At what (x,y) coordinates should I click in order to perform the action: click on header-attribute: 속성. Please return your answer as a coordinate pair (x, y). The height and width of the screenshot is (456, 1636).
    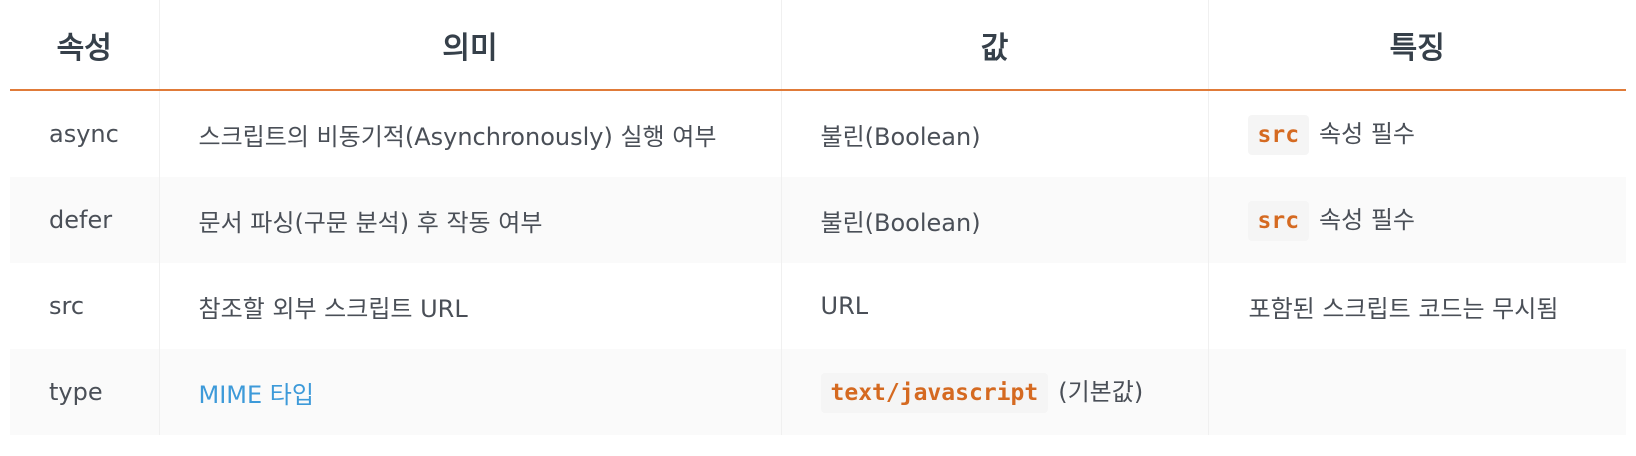
    Looking at the image, I should click on (84, 45).